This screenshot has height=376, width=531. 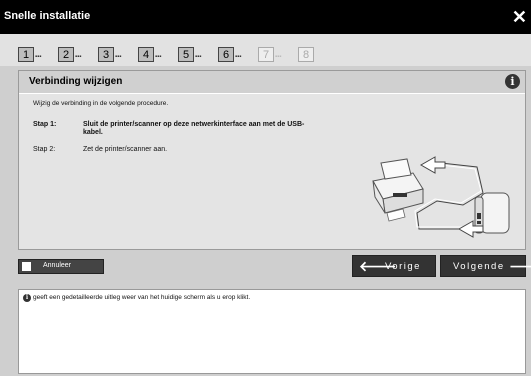 I want to click on step-number: 7, so click(x=266, y=54).